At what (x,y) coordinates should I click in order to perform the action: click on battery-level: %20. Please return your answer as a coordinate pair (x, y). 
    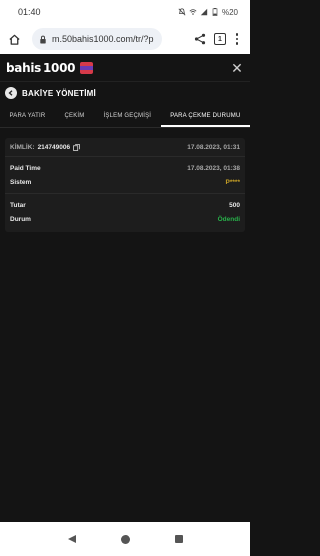
    Looking at the image, I should click on (229, 12).